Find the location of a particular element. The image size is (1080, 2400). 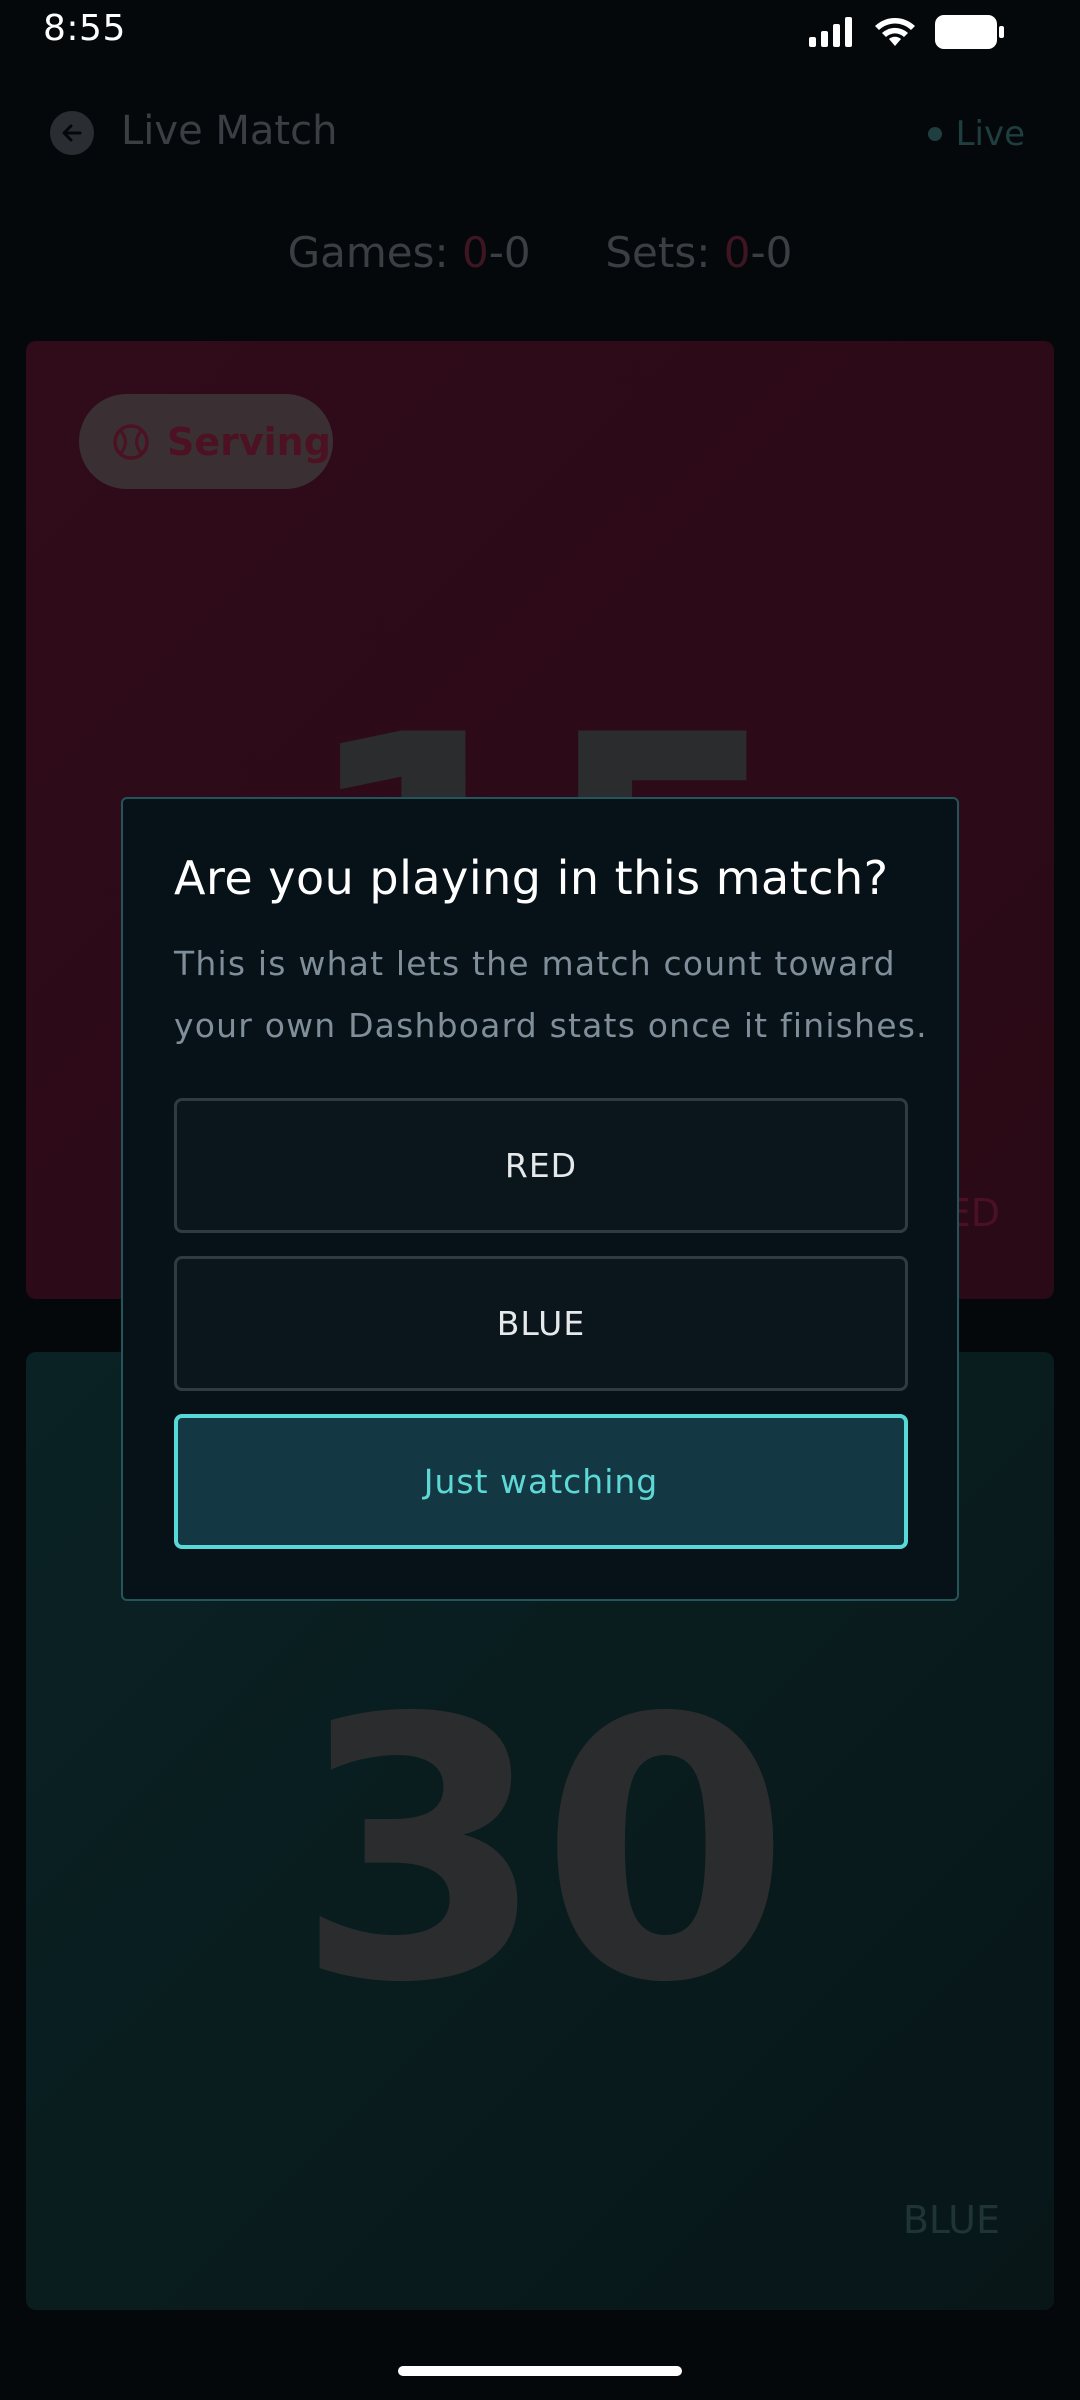

just-watching-button: Just watching is located at coordinates (541, 1481).